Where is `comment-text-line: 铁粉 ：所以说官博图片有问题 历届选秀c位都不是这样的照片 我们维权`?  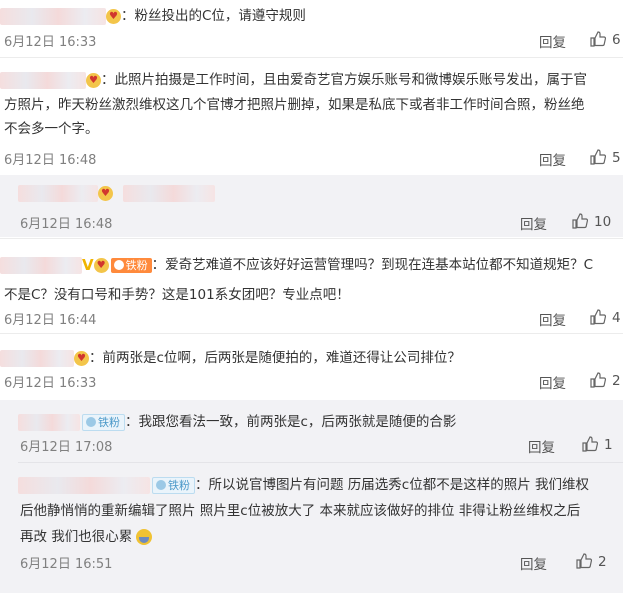
comment-text-line: 铁粉 ：所以说官博图片有问题 历届选秀c位都不是这样的照片 我们维权 is located at coordinates (303, 483).